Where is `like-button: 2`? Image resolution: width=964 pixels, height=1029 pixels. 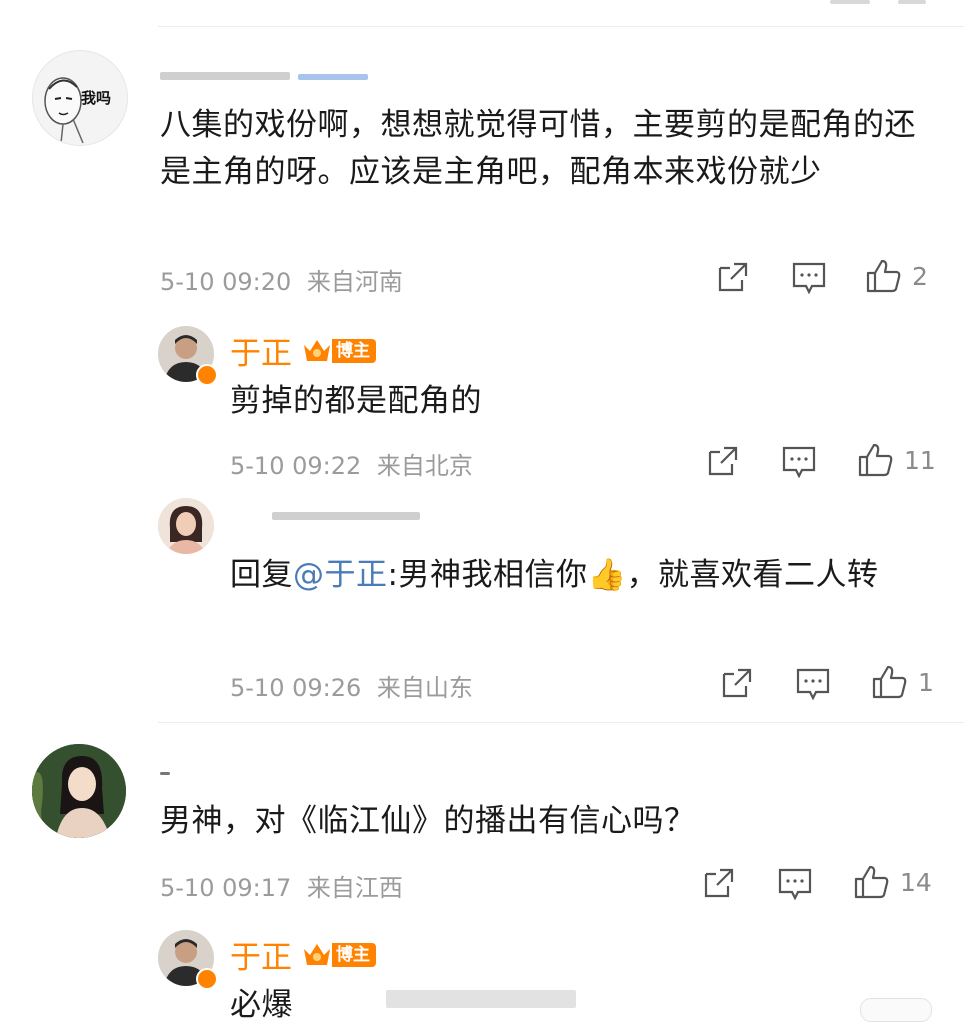
like-button: 2 is located at coordinates (897, 276).